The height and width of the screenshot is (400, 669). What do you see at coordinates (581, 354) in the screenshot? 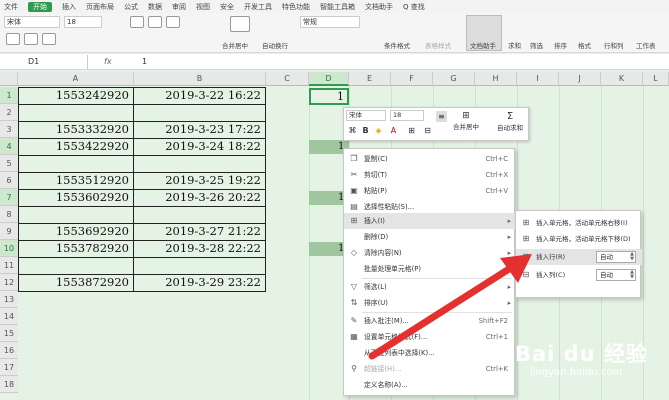
I see `watermark-logo: Bai du 经验` at bounding box center [581, 354].